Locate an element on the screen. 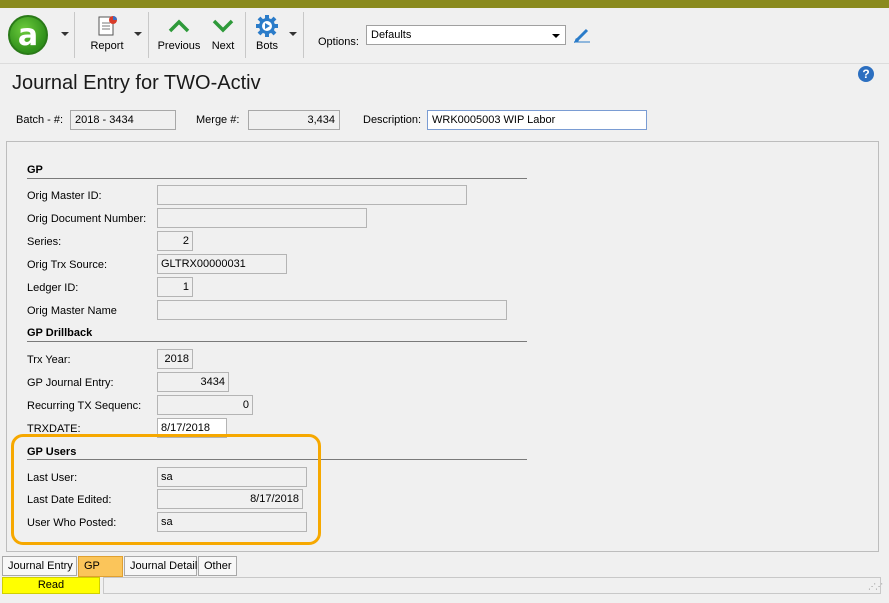 Image resolution: width=889 pixels, height=603 pixels. description-label: Description: is located at coordinates (392, 120).